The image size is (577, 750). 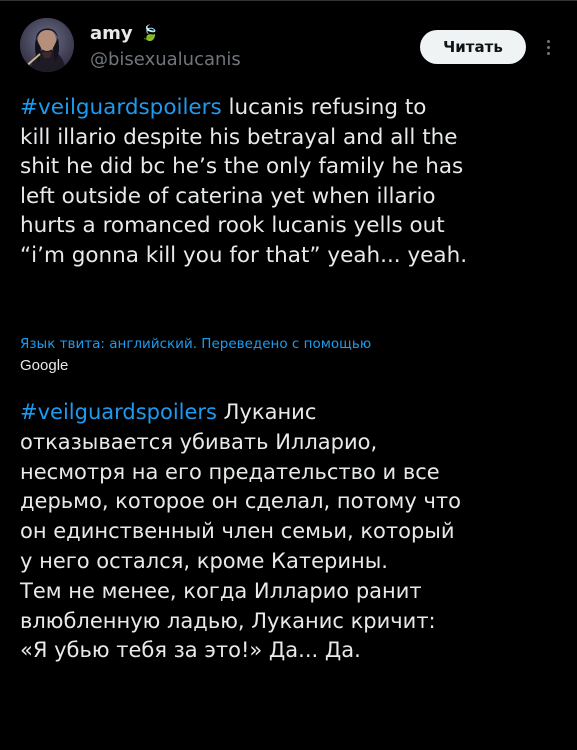 I want to click on tweet-line-text: дерьмо, которое он сделал, потому что, so click(x=240, y=501).